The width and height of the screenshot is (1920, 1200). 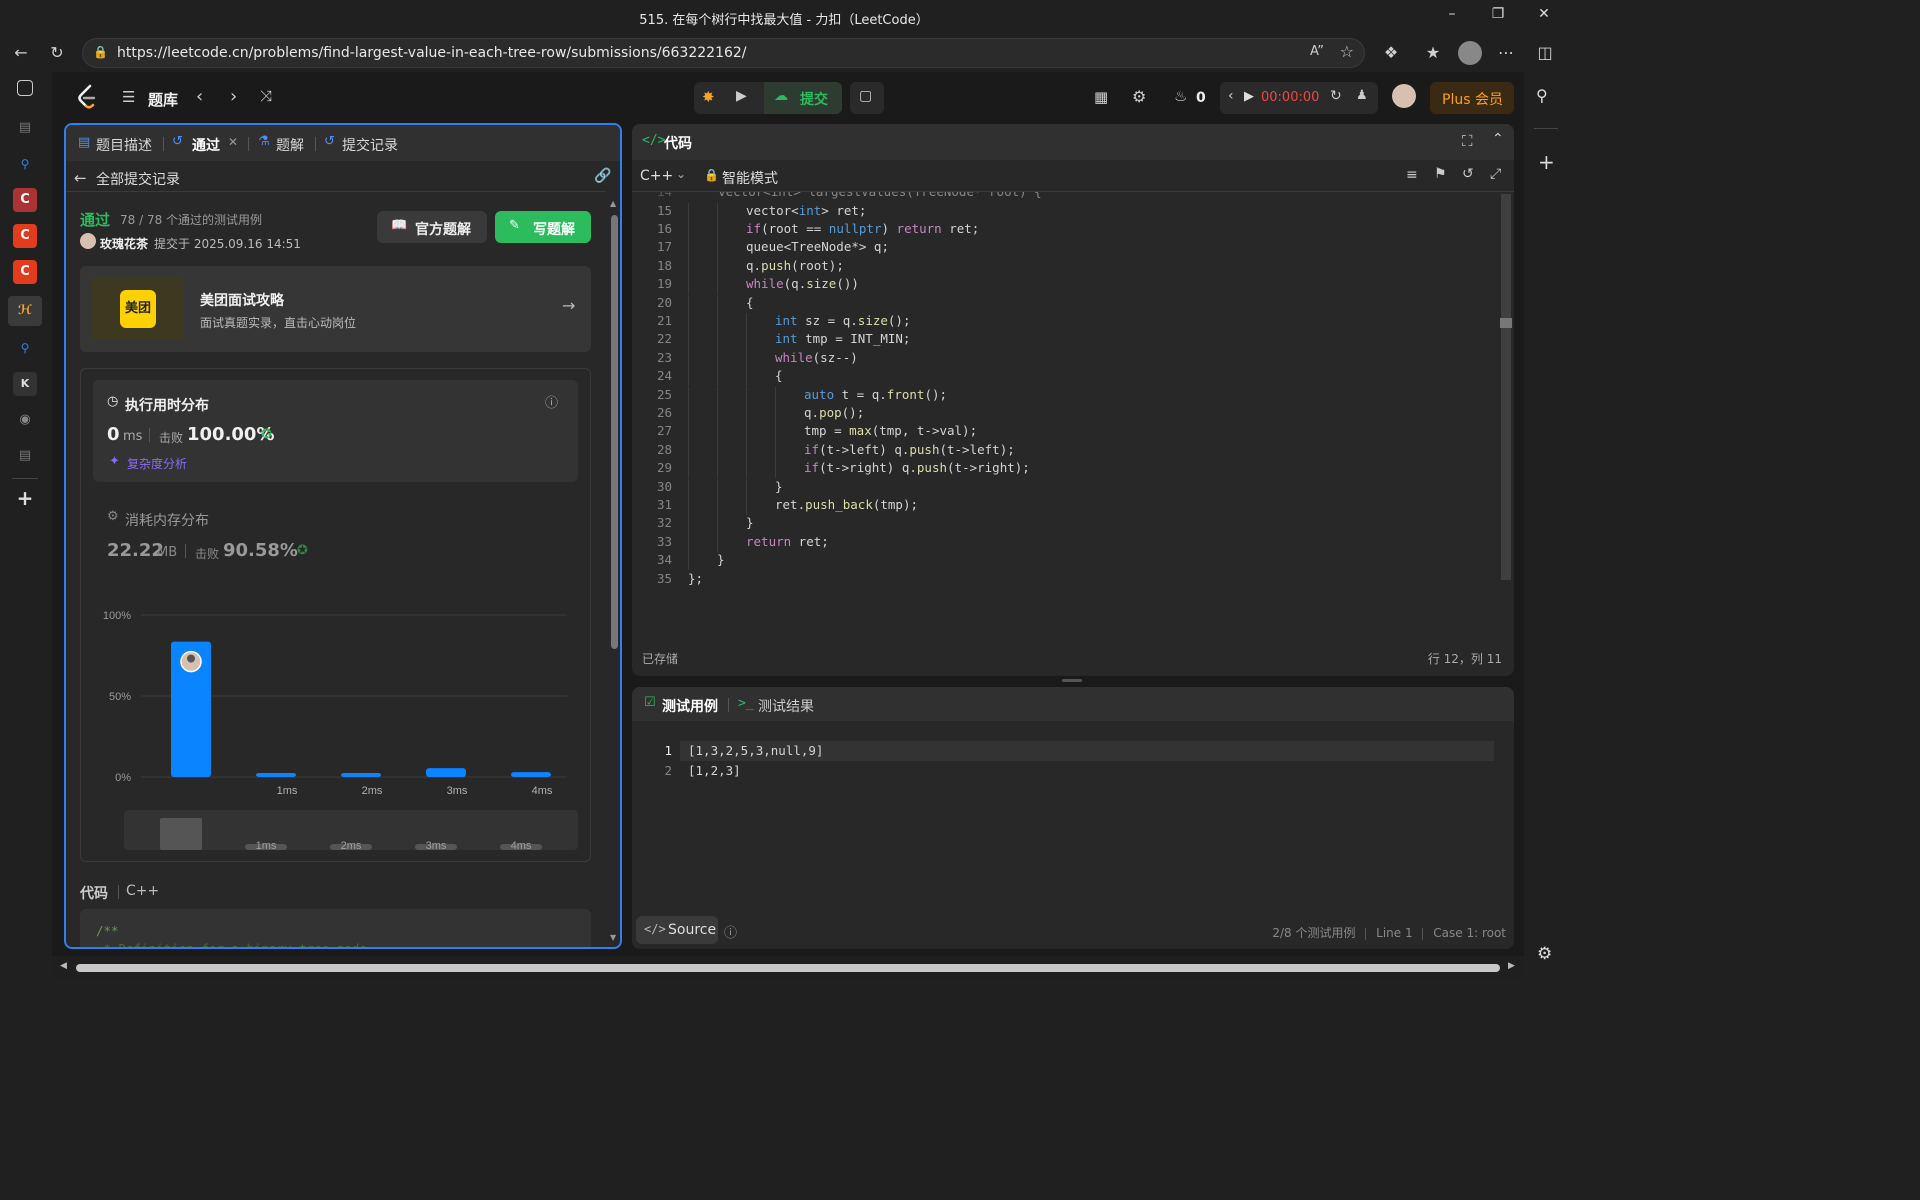 What do you see at coordinates (335, 928) in the screenshot?
I see `code-preview: /** * Definition for a binary tree node.` at bounding box center [335, 928].